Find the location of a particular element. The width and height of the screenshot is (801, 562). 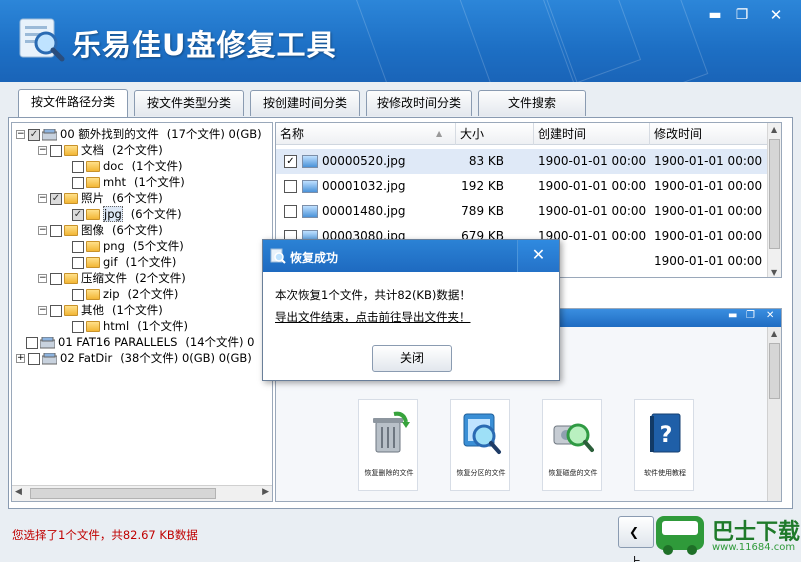

tree-horizontal-scrollbar: ◀ ▶ is located at coordinates (142, 493).